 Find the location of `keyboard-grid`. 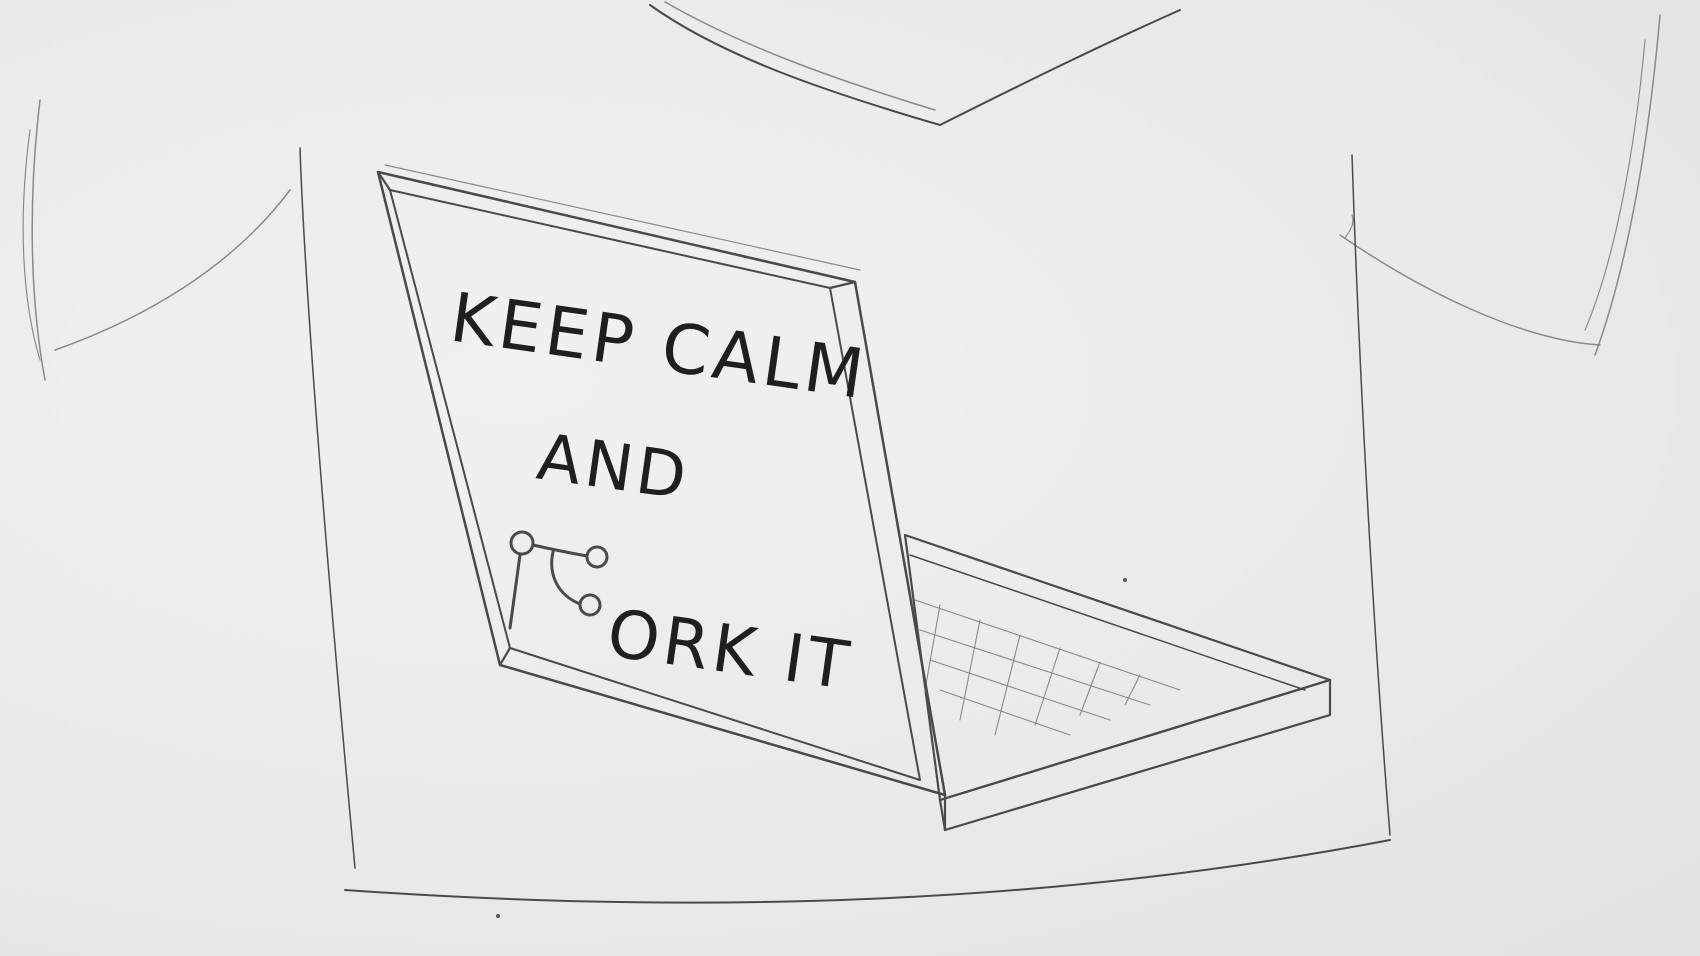

keyboard-grid is located at coordinates (1047, 667).